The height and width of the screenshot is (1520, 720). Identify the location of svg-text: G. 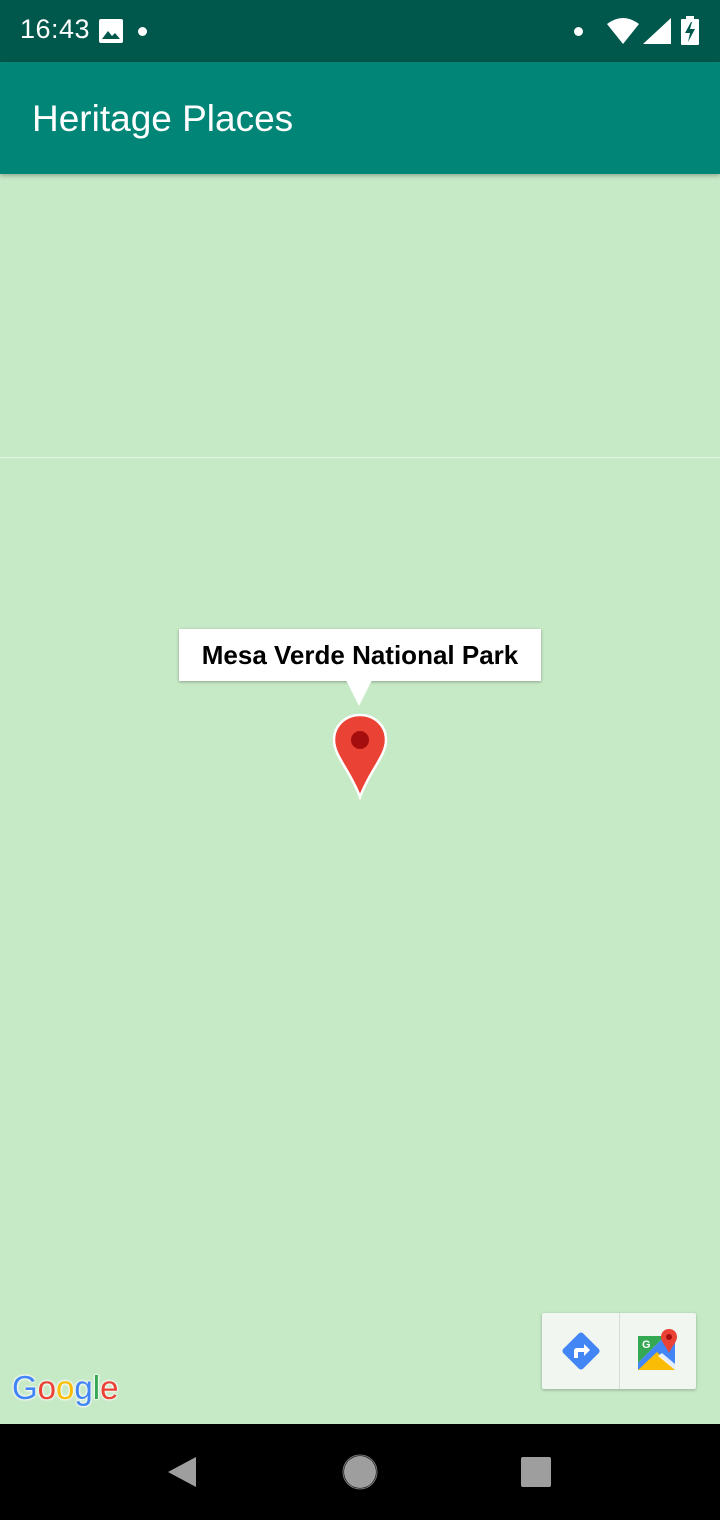
(646, 1345).